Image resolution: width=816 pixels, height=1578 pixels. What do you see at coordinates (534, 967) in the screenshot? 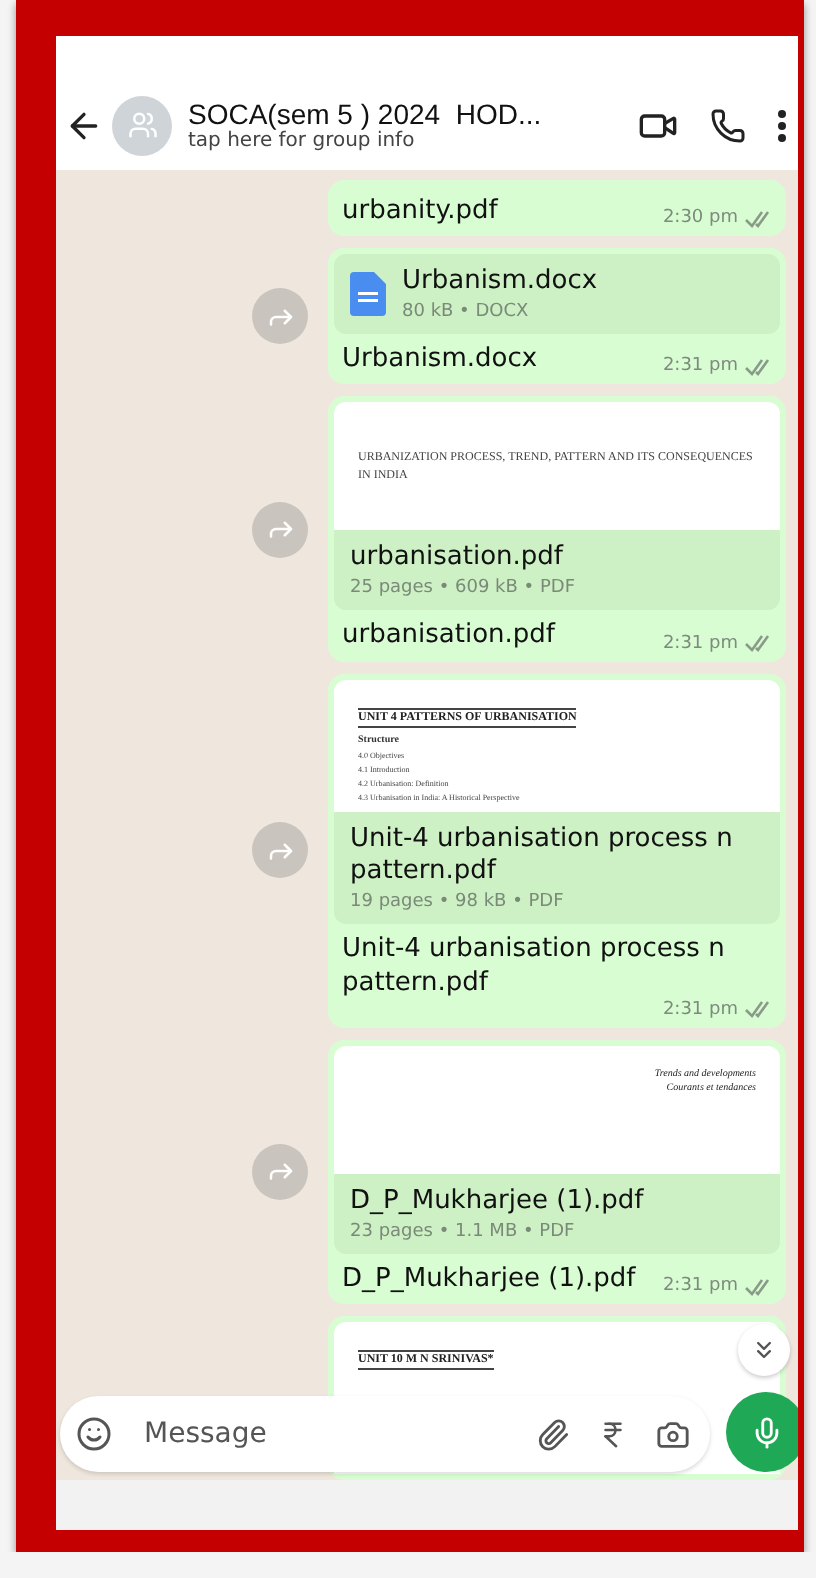
I see `message-caption: Unit-4 urbanisation process n pattern.pdf` at bounding box center [534, 967].